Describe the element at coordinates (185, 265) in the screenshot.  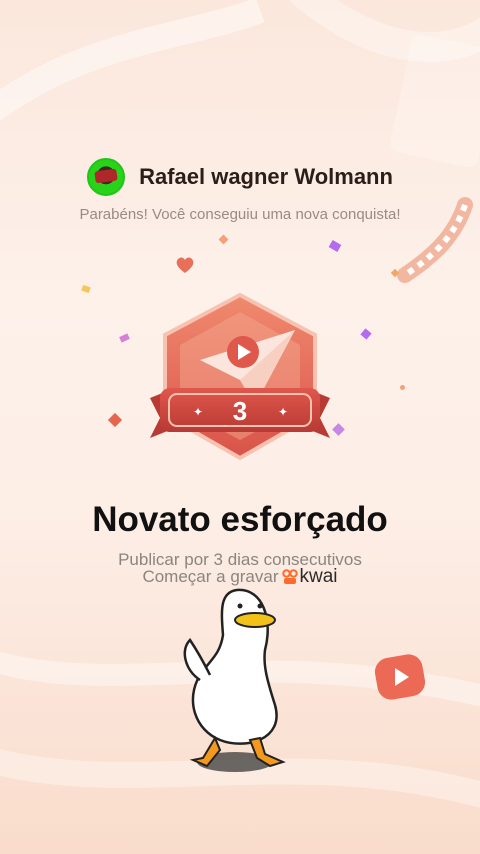
I see `heart-icon` at that location.